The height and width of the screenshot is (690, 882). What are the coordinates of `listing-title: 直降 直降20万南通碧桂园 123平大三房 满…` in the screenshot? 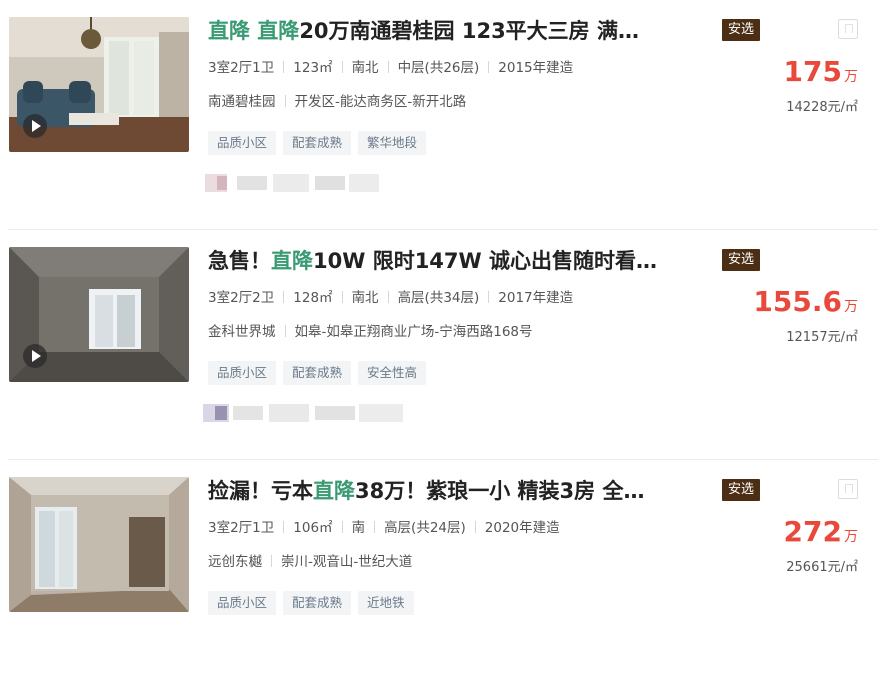 It's located at (458, 31).